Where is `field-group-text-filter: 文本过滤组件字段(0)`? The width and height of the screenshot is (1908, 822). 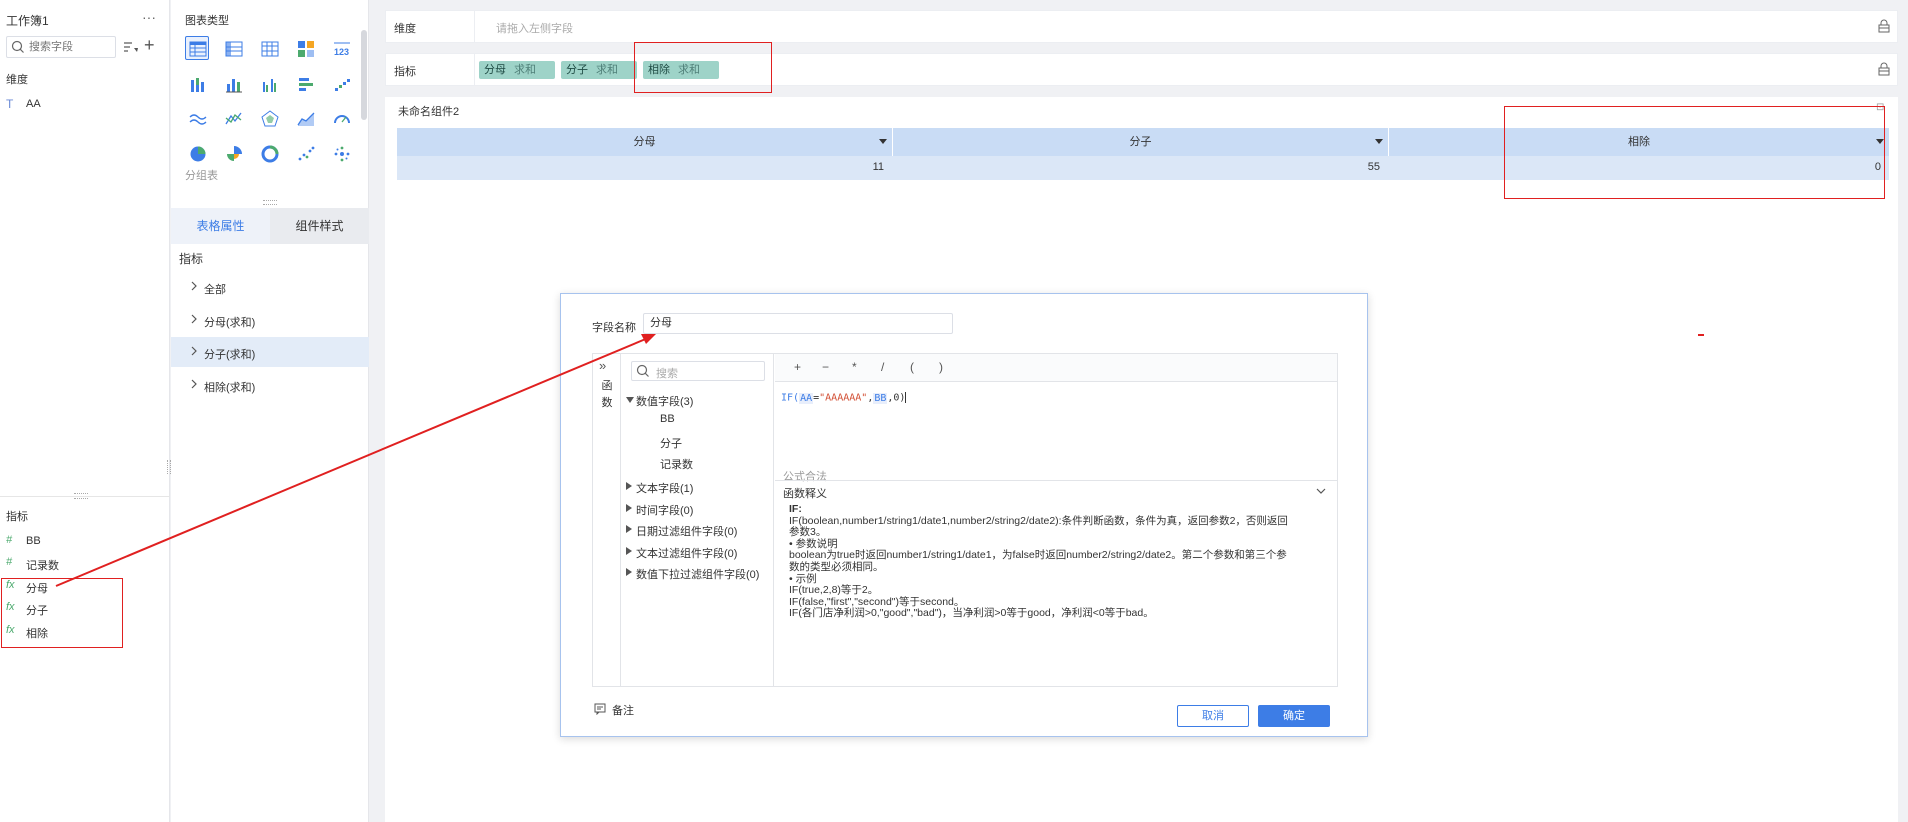
field-group-text-filter: 文本过滤组件字段(0) is located at coordinates (696, 552).